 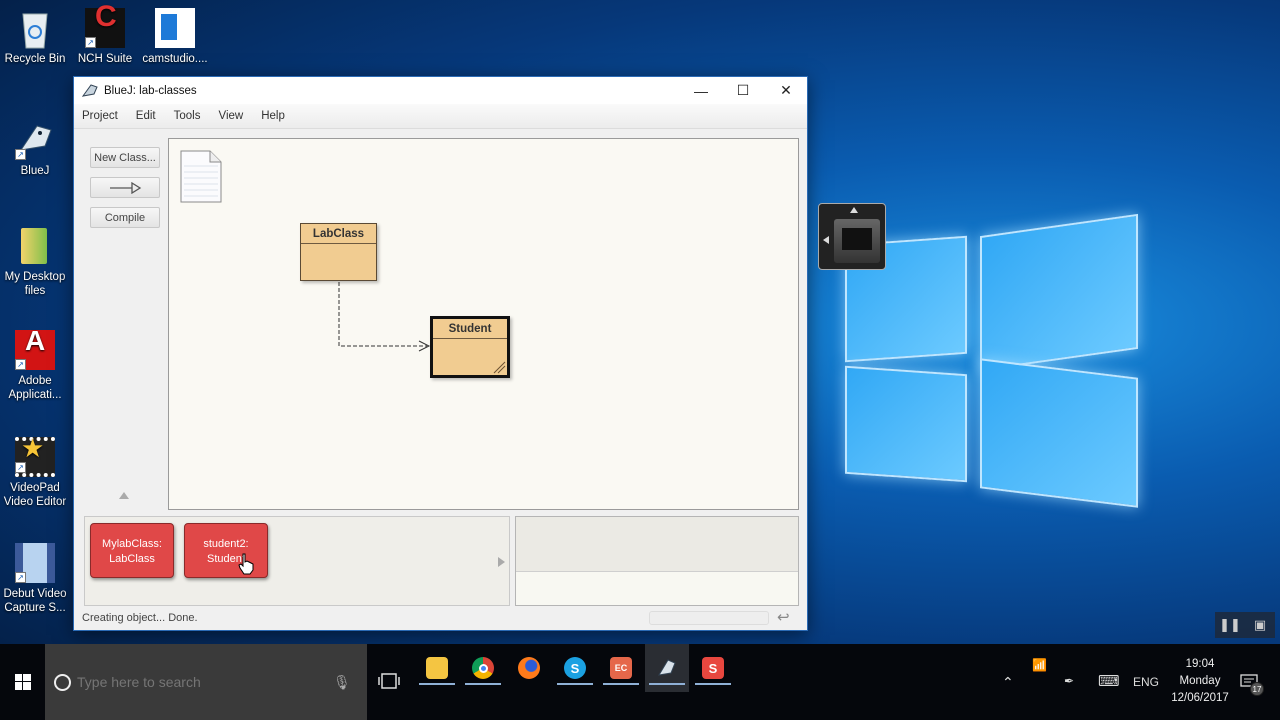 I want to click on menu-help: Help, so click(x=273, y=116).